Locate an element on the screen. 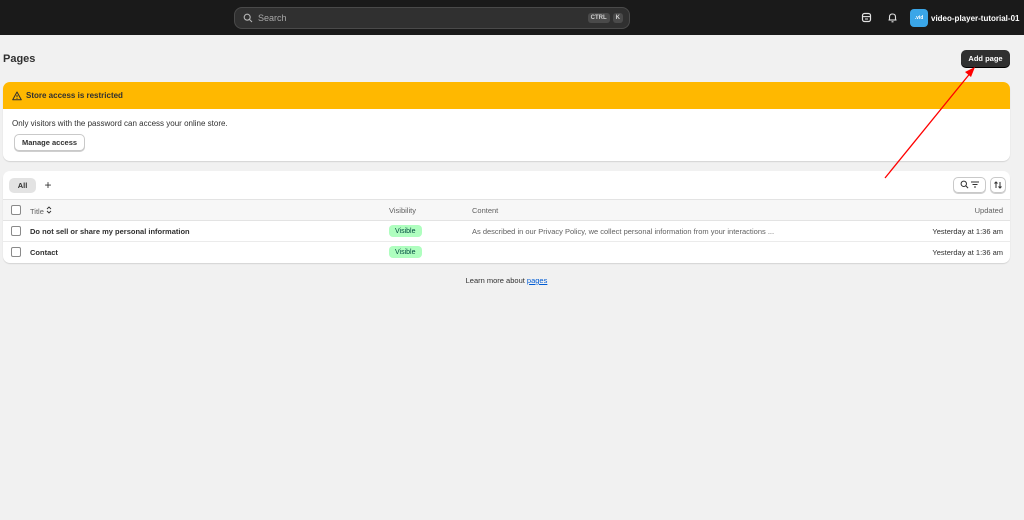 Image resolution: width=1024 pixels, height=520 pixels. filter-icon is located at coordinates (975, 185).